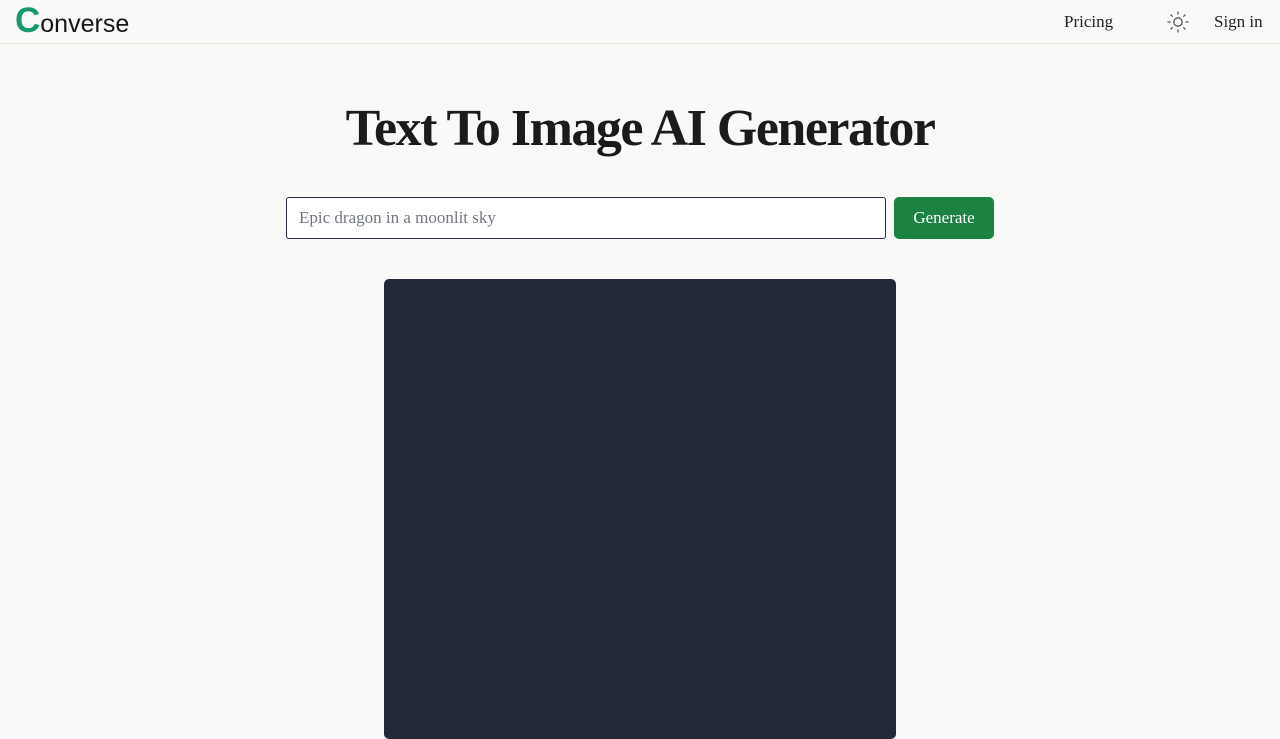 The width and height of the screenshot is (1280, 739). I want to click on theme-toggle-button, so click(1178, 22).